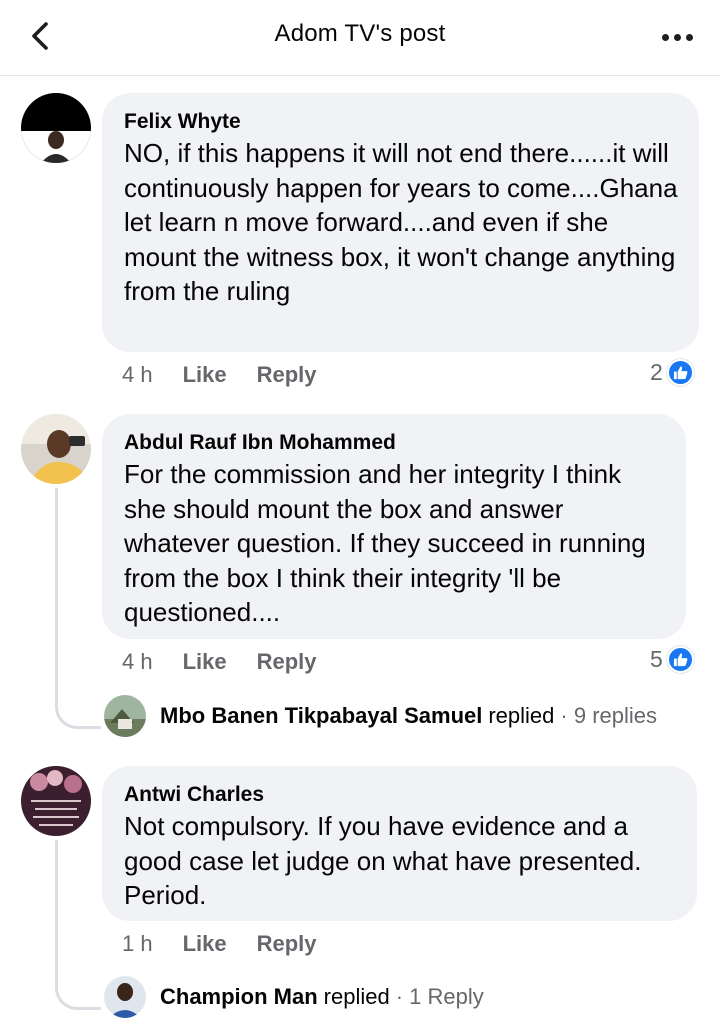 This screenshot has height=1028, width=720. What do you see at coordinates (360, 33) in the screenshot?
I see `page-title: Adom TV's post` at bounding box center [360, 33].